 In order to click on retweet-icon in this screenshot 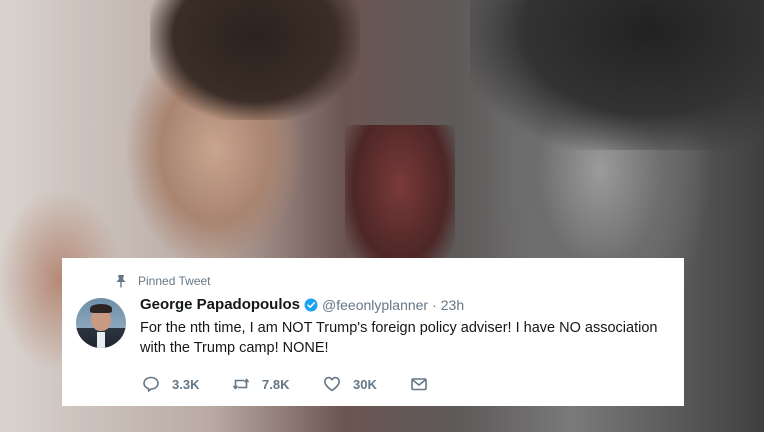, I will do `click(241, 384)`.